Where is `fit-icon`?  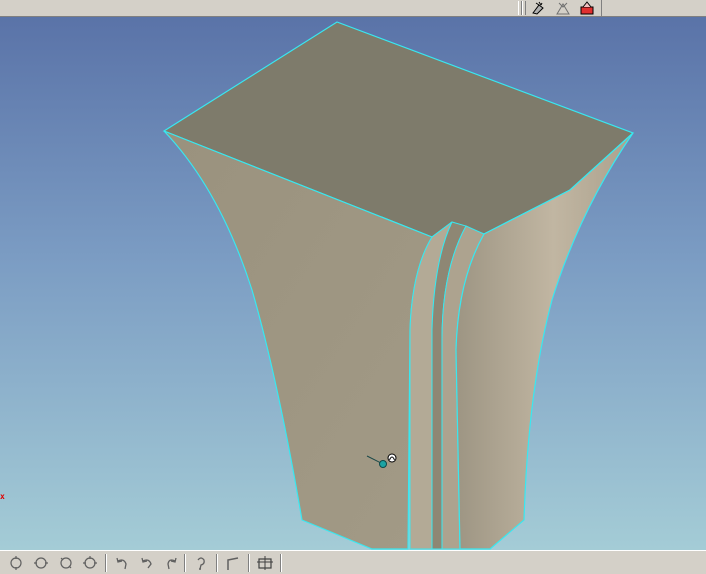 fit-icon is located at coordinates (265, 563).